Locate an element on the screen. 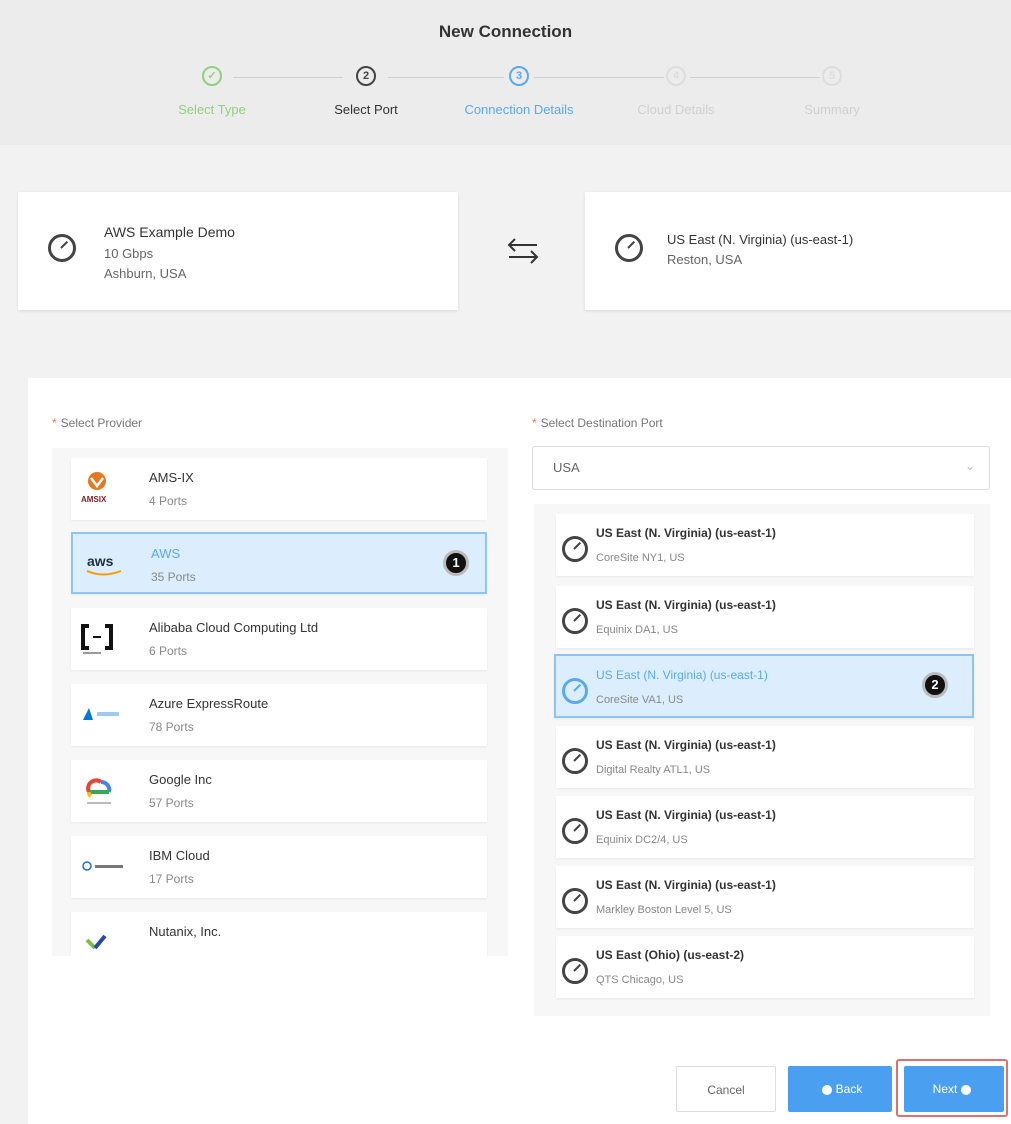 The width and height of the screenshot is (1011, 1124). step-select-type: ✓ Select Type is located at coordinates (212, 91).